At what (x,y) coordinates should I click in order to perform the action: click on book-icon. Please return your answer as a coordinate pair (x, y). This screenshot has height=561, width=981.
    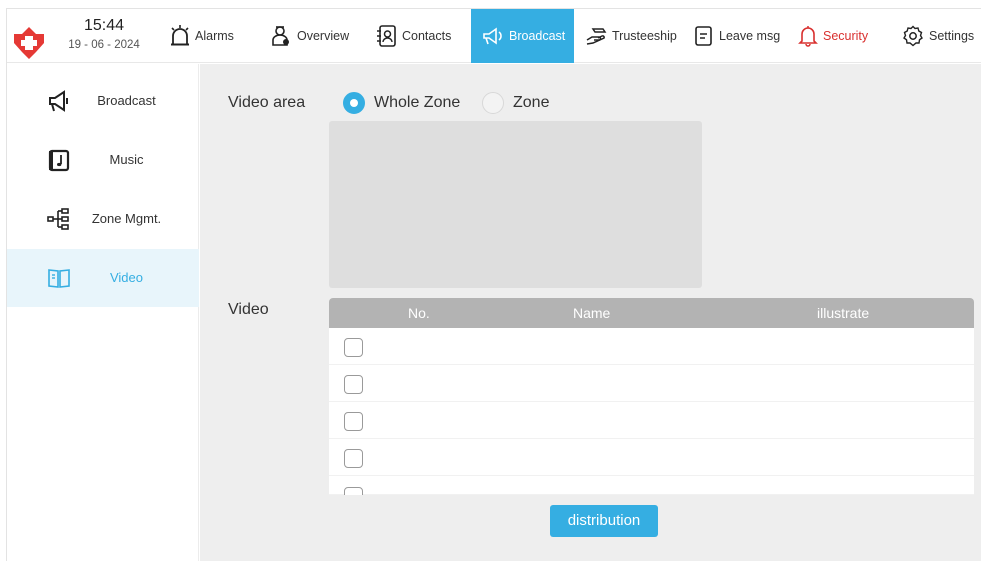
    Looking at the image, I should click on (59, 278).